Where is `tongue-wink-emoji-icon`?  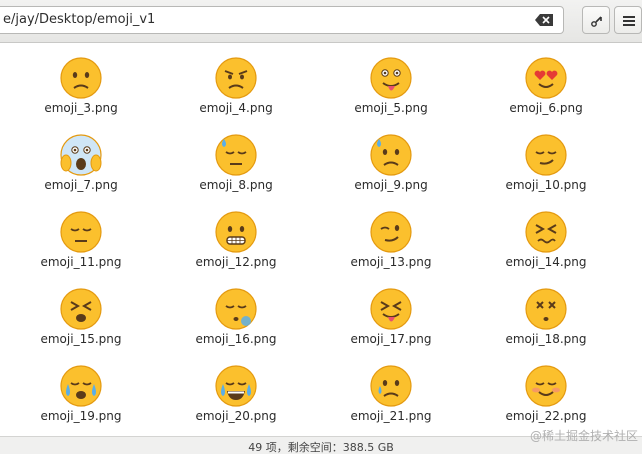 tongue-wink-emoji-icon is located at coordinates (391, 78).